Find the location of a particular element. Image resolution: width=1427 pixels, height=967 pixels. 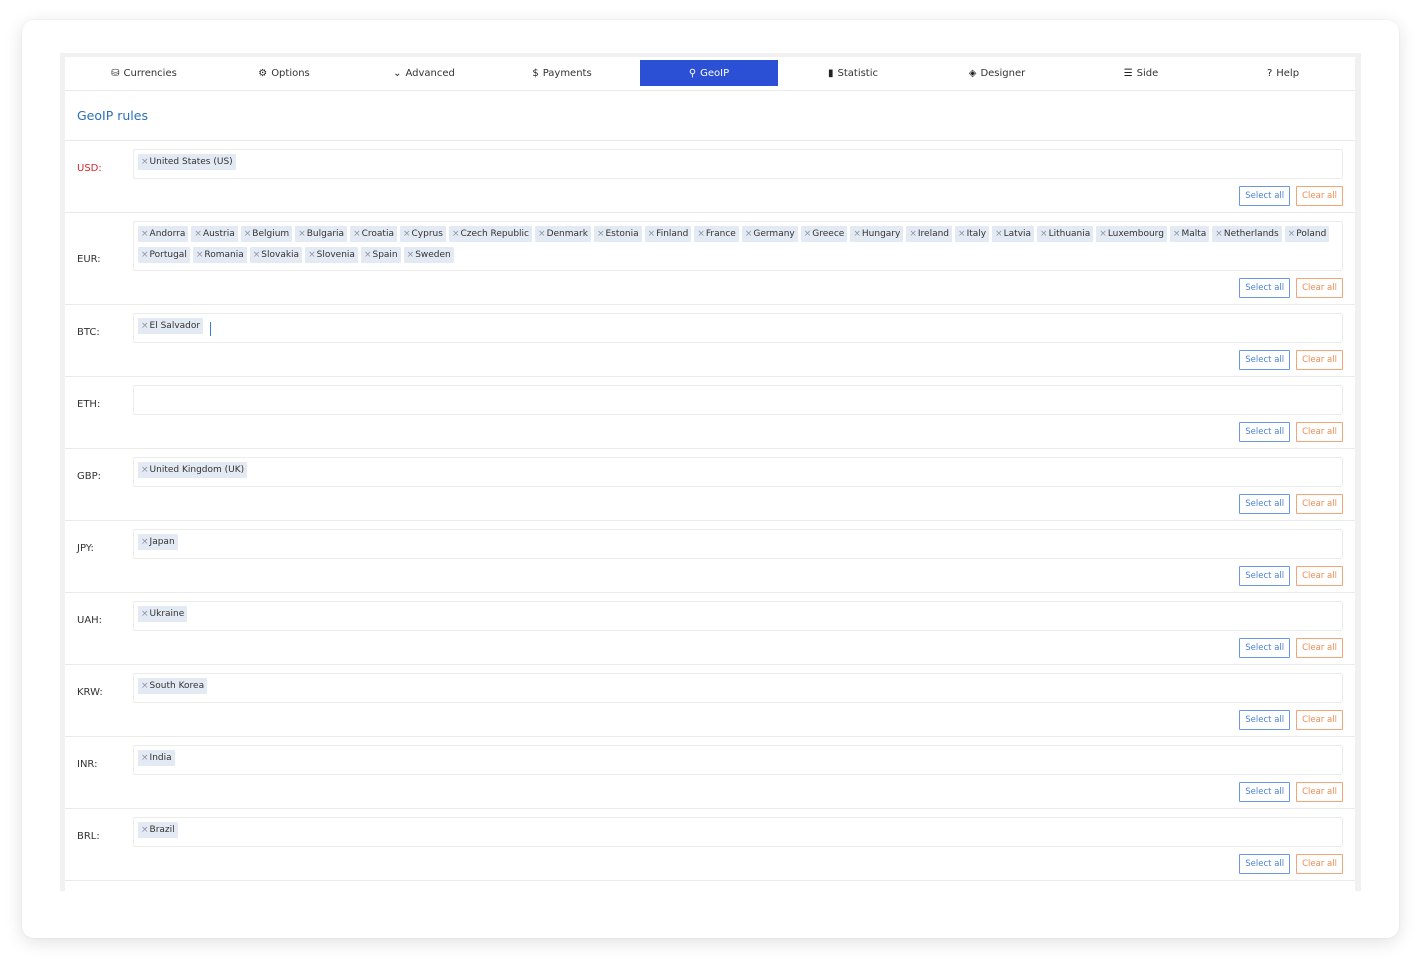

country-tag-input is located at coordinates (738, 400).